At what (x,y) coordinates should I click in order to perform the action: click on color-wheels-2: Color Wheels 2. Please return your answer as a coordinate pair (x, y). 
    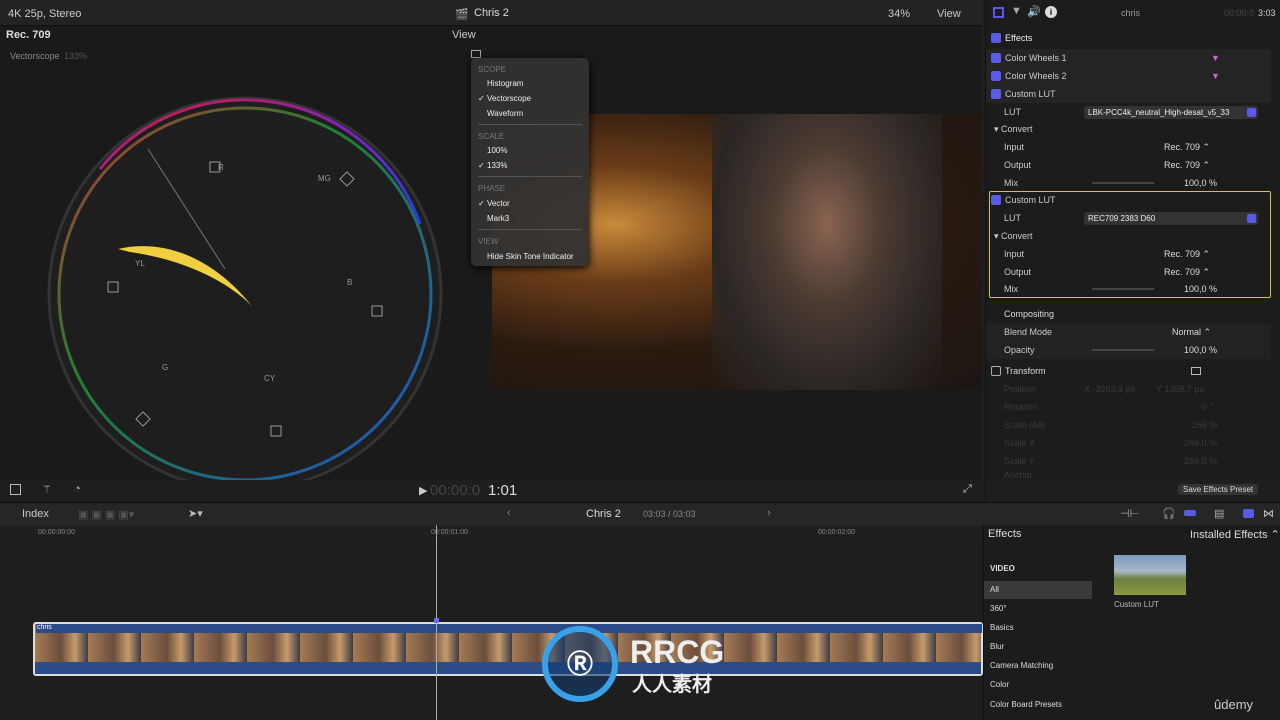
    Looking at the image, I should click on (1036, 76).